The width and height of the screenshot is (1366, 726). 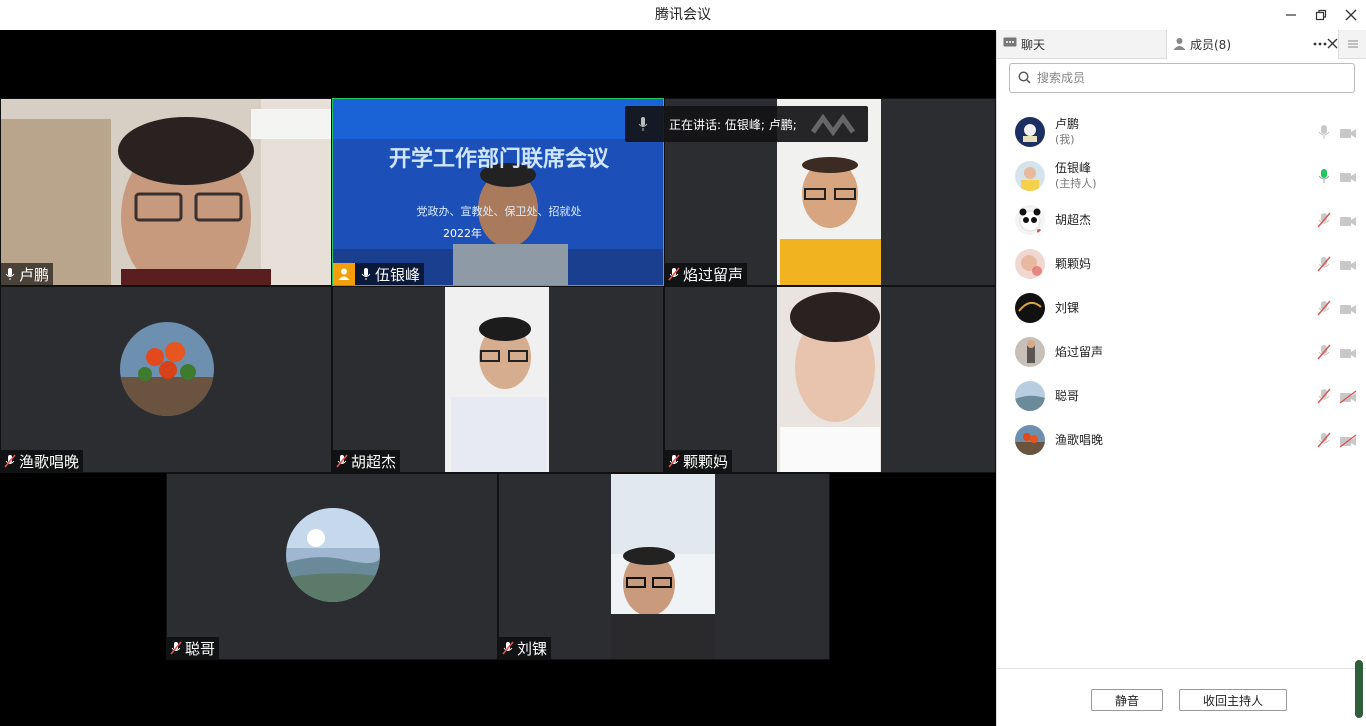 What do you see at coordinates (713, 274) in the screenshot?
I see `participant-name: 焰过留声` at bounding box center [713, 274].